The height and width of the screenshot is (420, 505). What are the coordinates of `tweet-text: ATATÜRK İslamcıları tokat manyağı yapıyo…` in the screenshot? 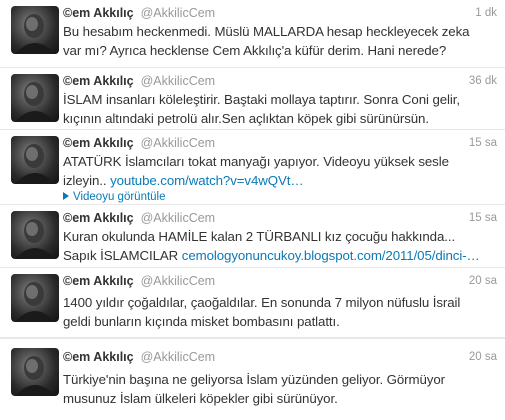 It's located at (278, 171).